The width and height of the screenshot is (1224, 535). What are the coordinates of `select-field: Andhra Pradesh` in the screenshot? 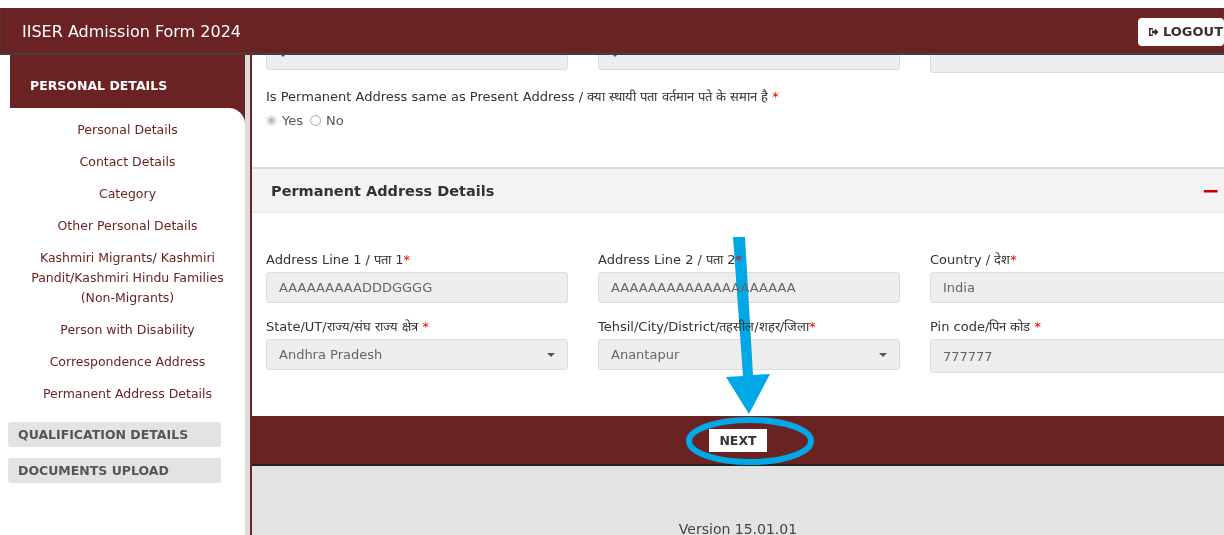 It's located at (417, 354).